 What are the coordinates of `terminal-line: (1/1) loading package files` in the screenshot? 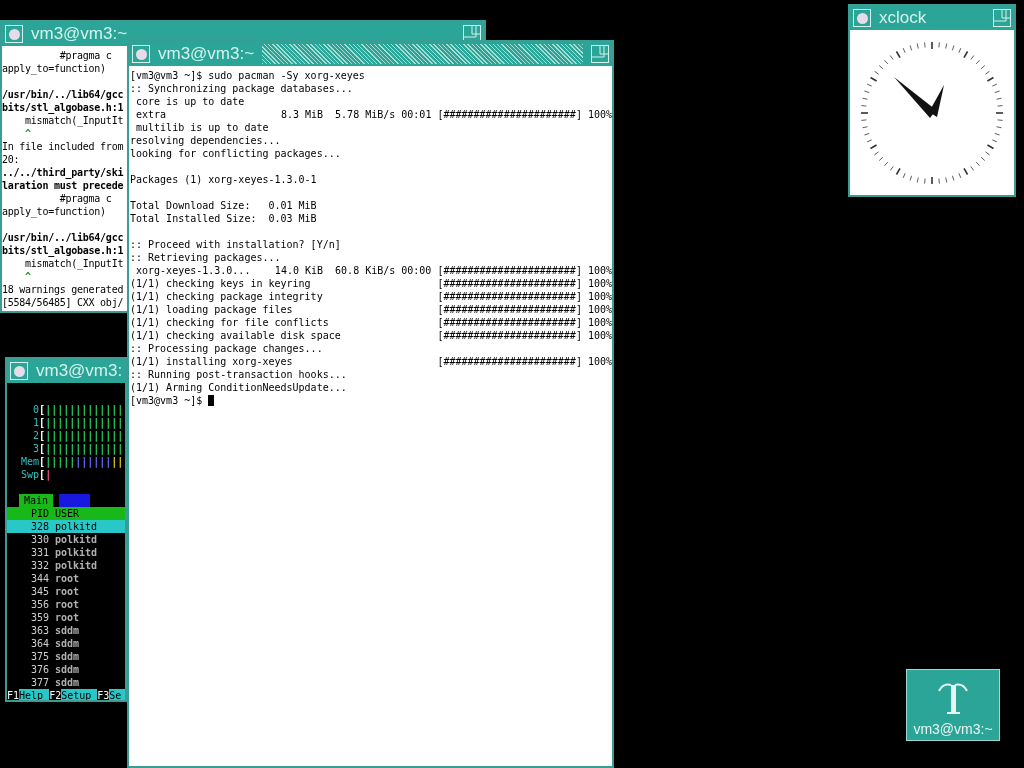 It's located at (211, 309).